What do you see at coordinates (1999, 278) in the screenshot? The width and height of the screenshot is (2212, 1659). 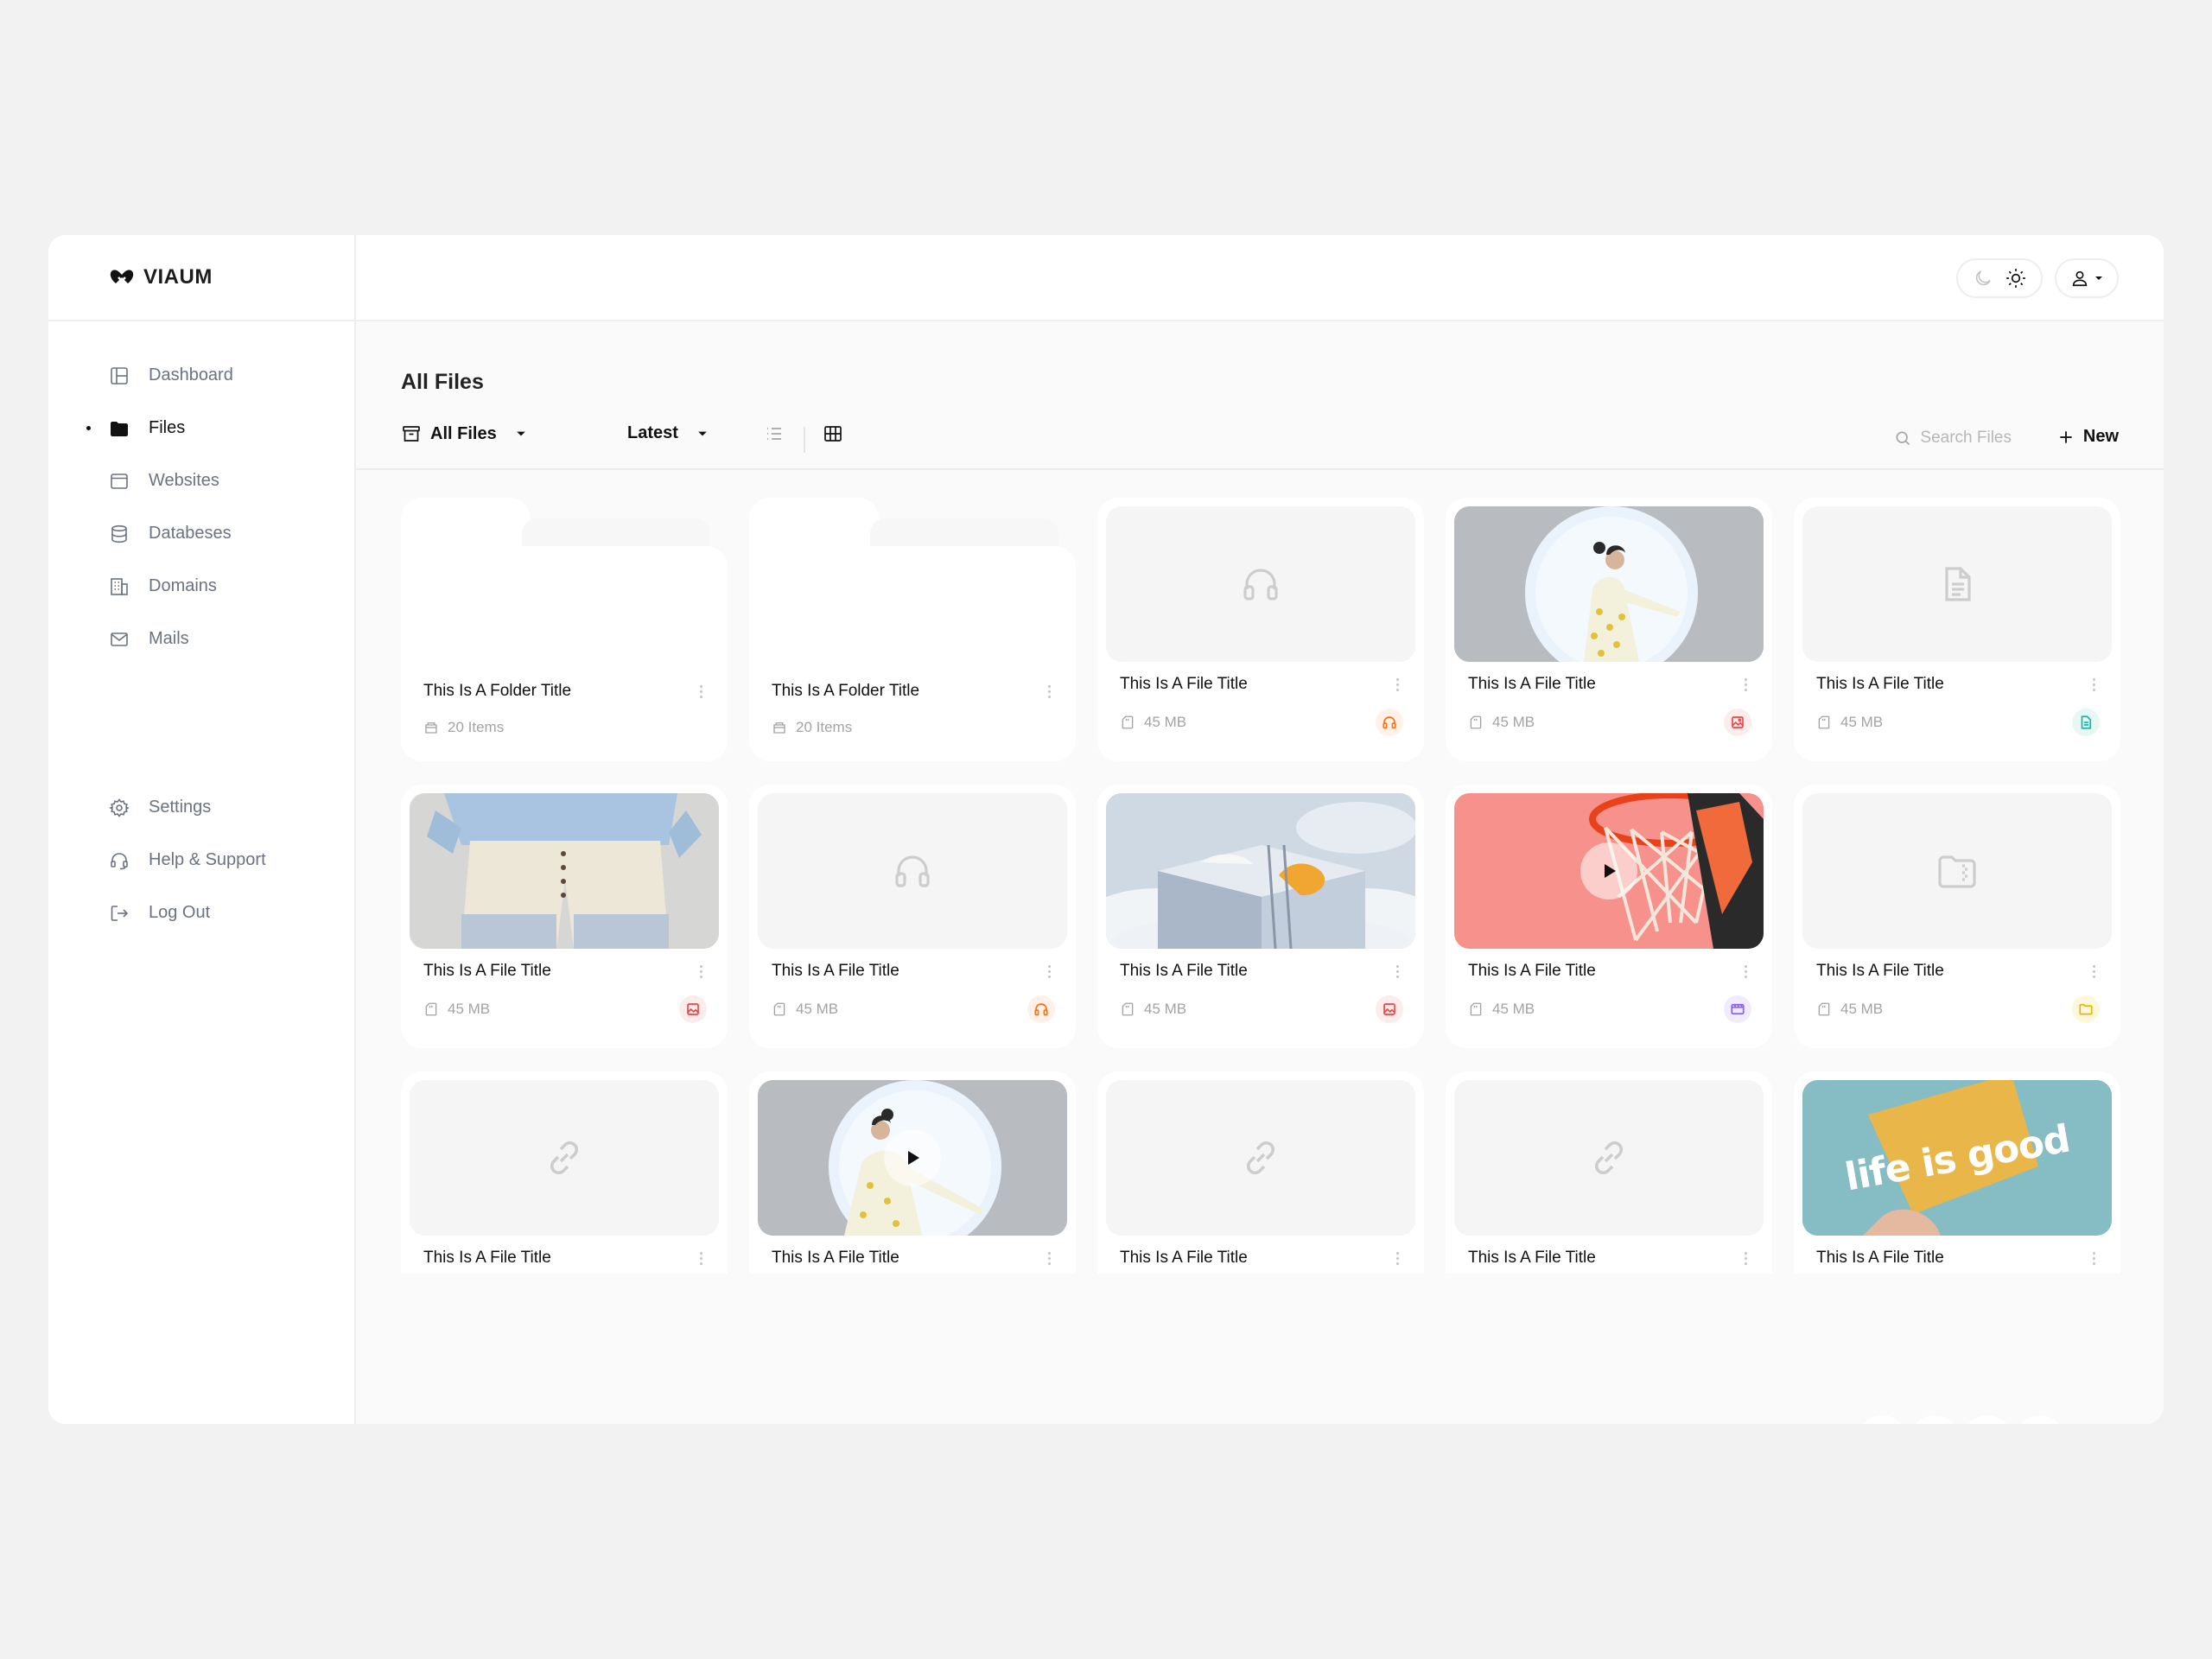 I see `theme-toggle` at bounding box center [1999, 278].